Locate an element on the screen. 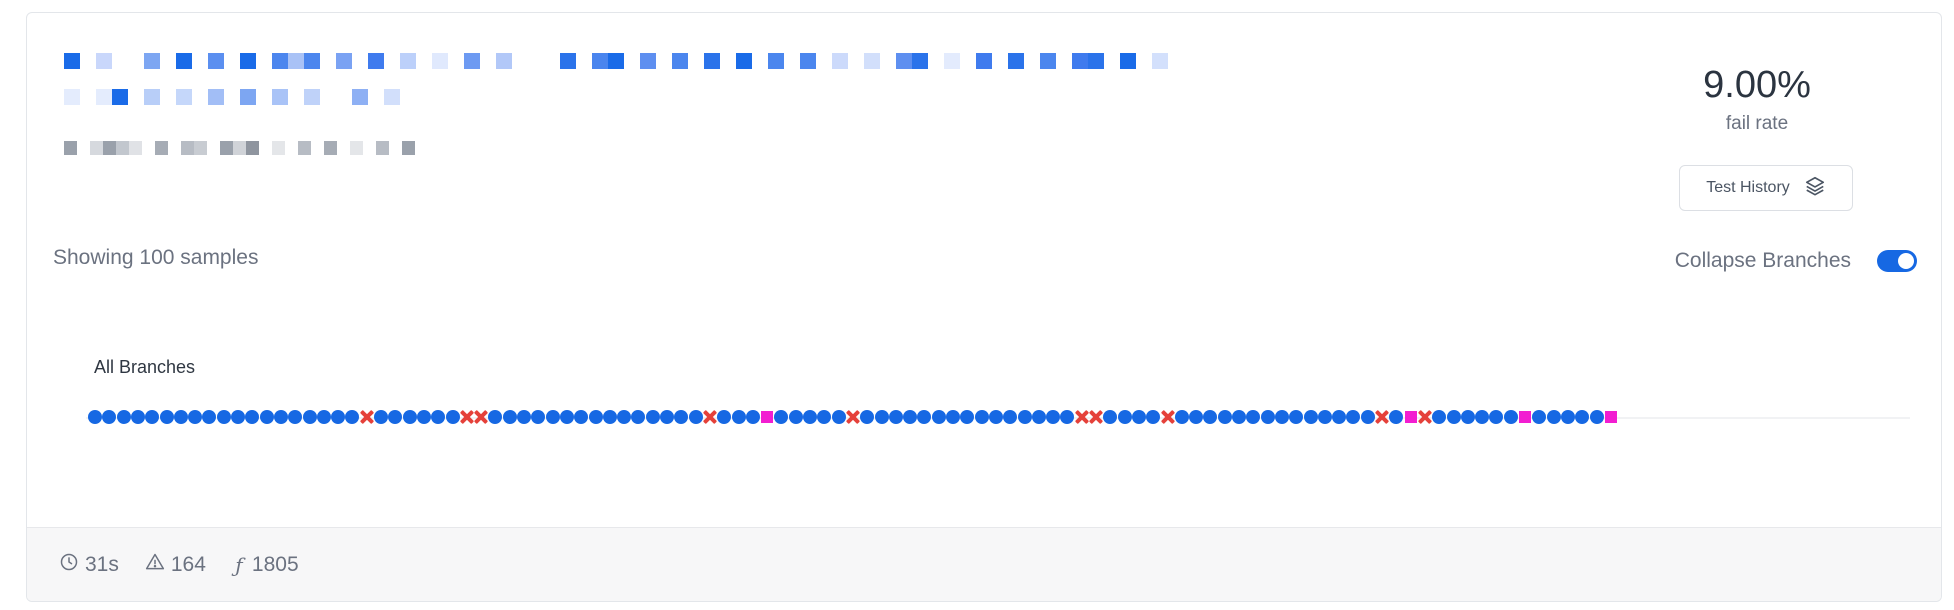 The height and width of the screenshot is (610, 1954). sample-flaky-marker is located at coordinates (1611, 417).